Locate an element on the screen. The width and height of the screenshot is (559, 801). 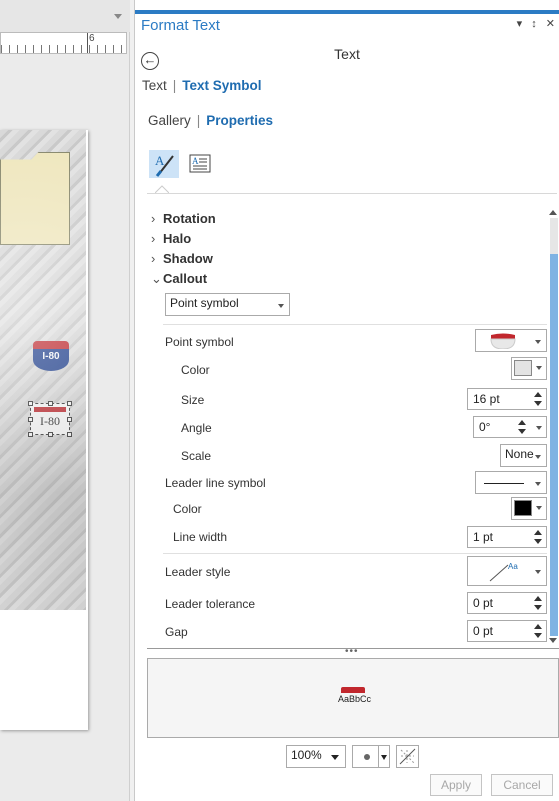
size-value: 16 pt is located at coordinates (486, 399).